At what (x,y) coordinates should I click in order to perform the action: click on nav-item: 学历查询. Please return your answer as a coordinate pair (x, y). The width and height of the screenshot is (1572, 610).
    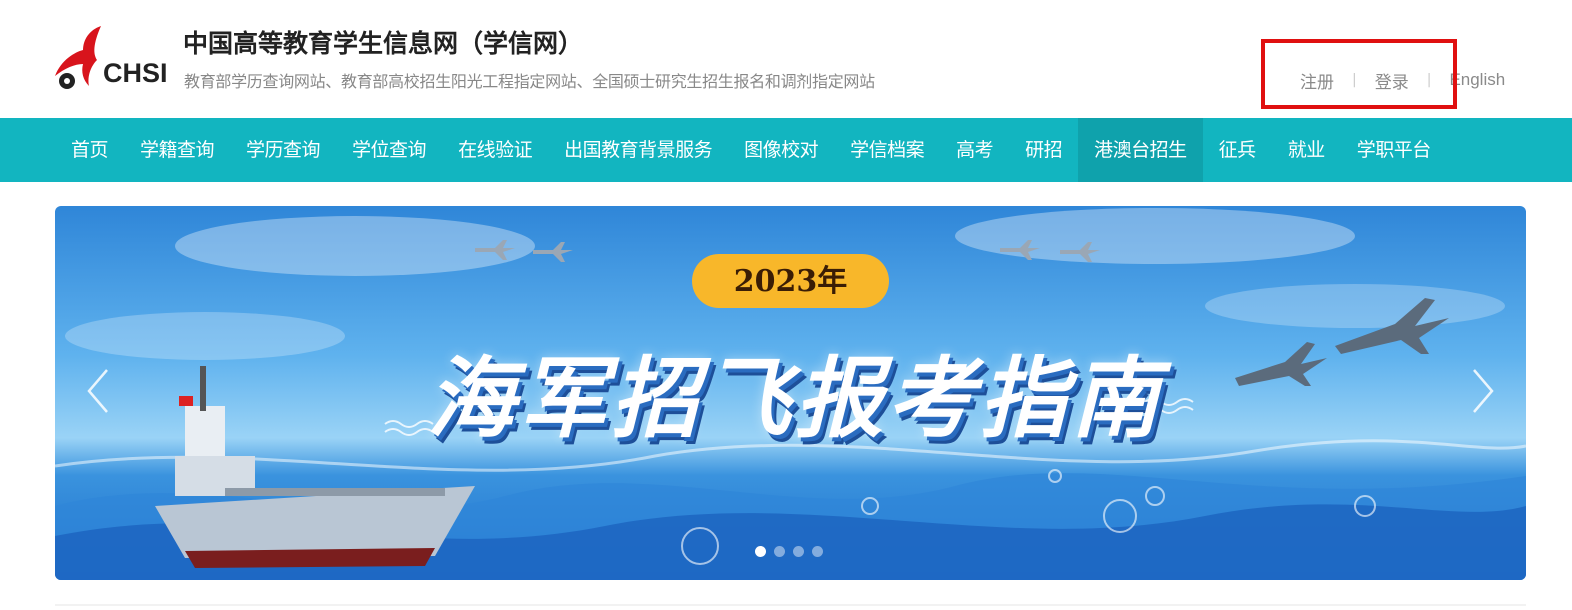
    Looking at the image, I should click on (283, 150).